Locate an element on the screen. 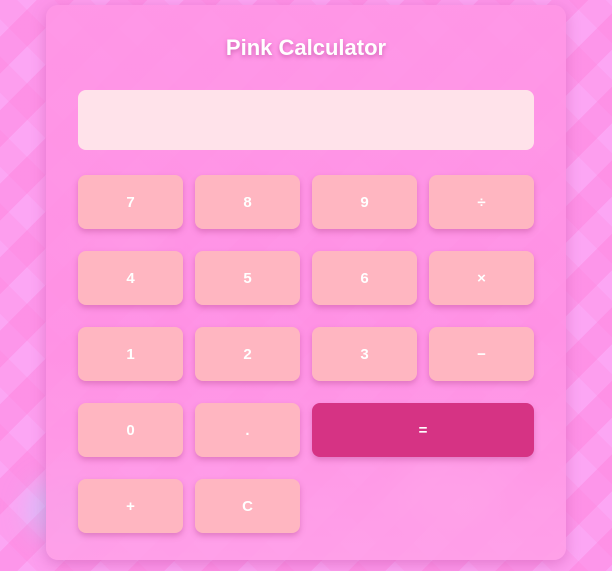 This screenshot has width=612, height=571. key-subtract: − is located at coordinates (481, 354).